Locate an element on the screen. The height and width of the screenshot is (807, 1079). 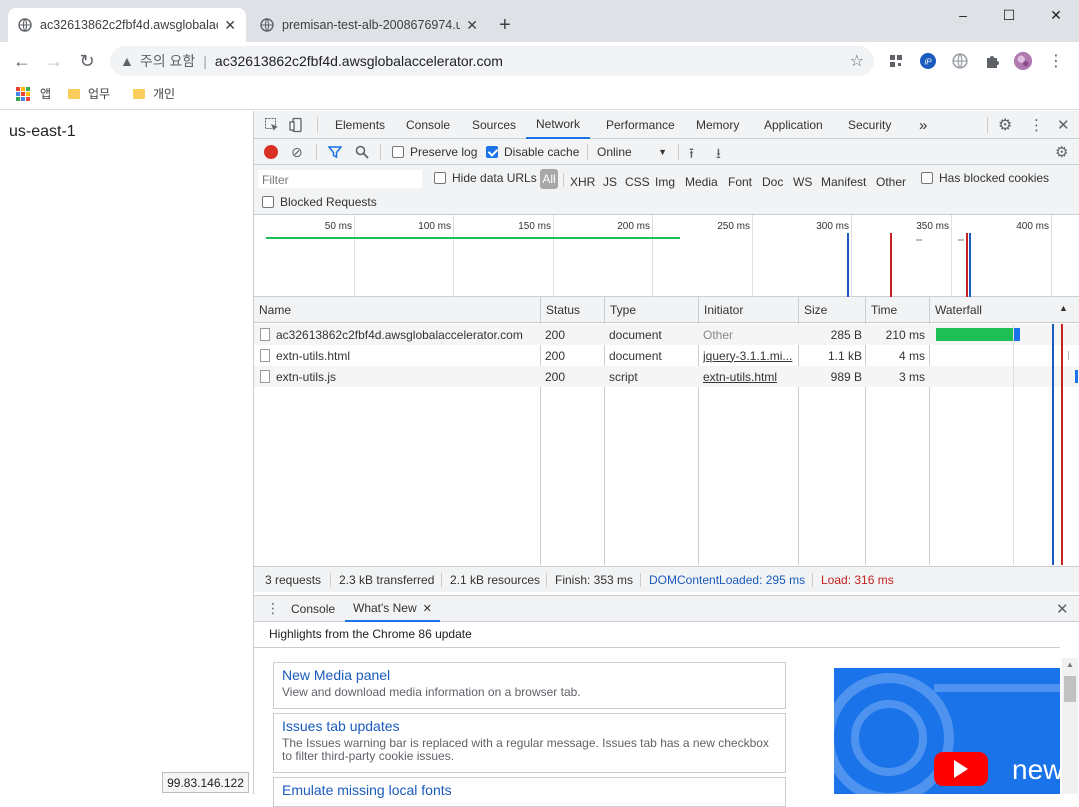
column-status: Status is located at coordinates (572, 310).